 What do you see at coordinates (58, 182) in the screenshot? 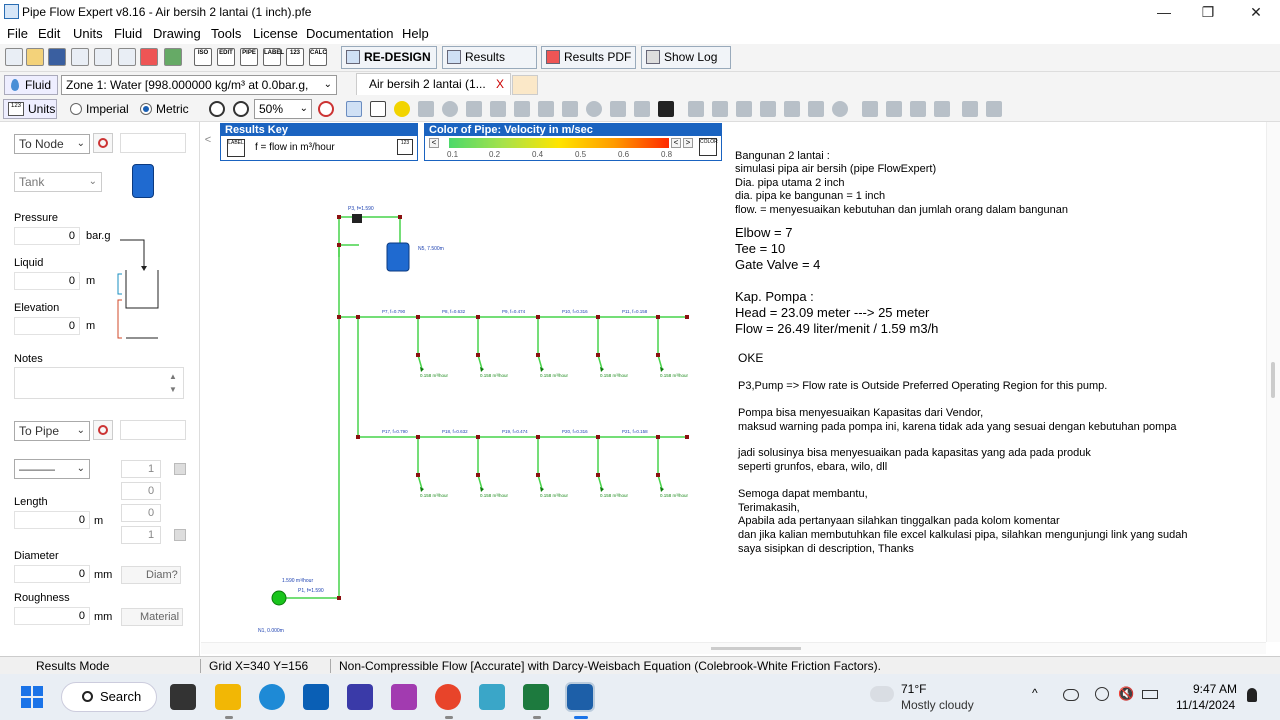
I see `node-type-select: Tank ⌄` at bounding box center [58, 182].